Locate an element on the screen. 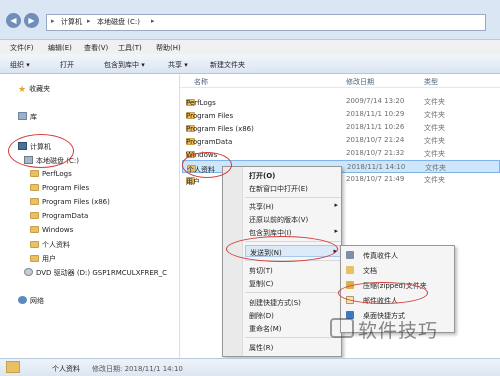  menu-edit: 编辑(E) is located at coordinates (60, 48).